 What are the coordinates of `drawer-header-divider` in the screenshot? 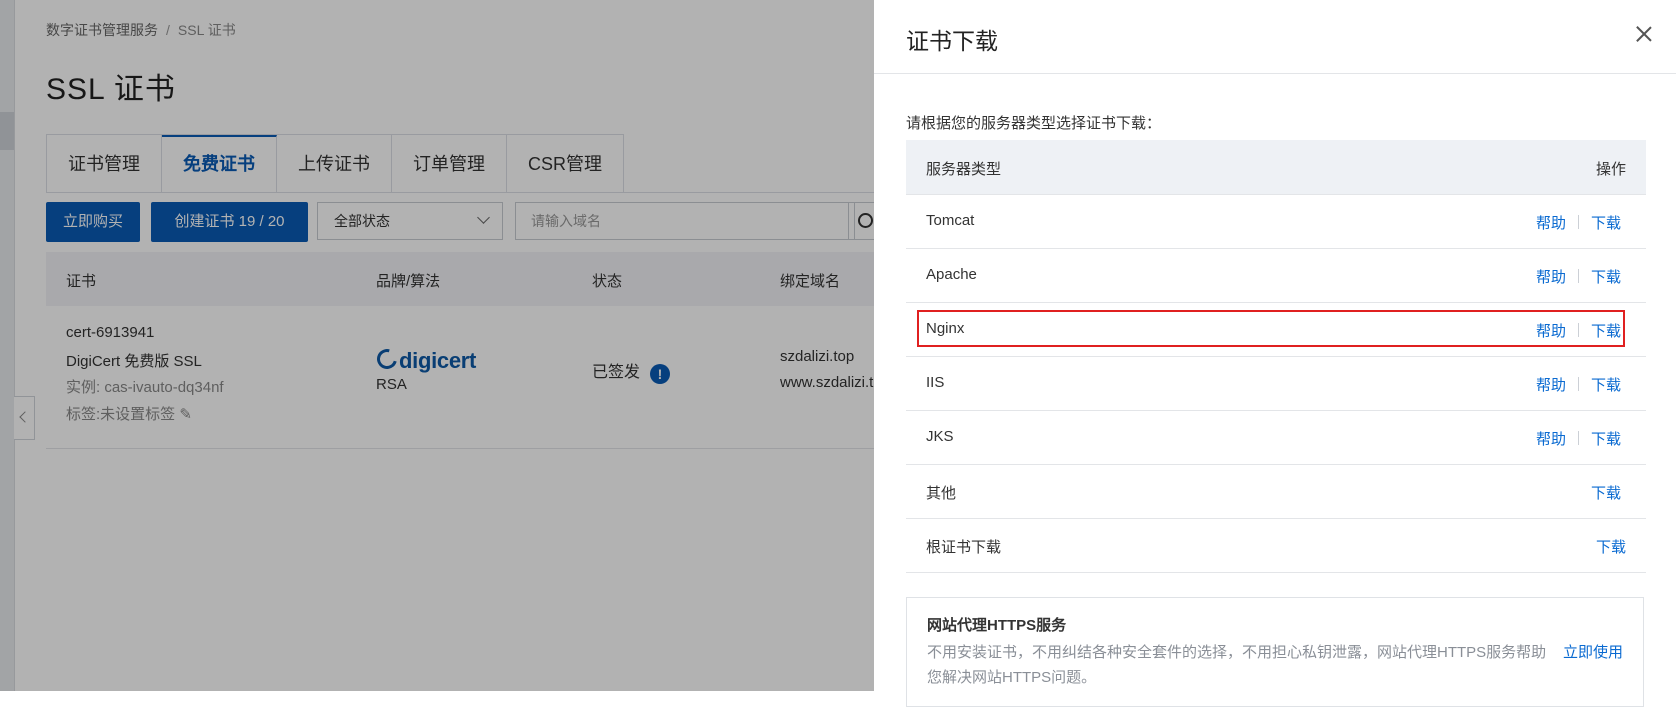 It's located at (1275, 73).